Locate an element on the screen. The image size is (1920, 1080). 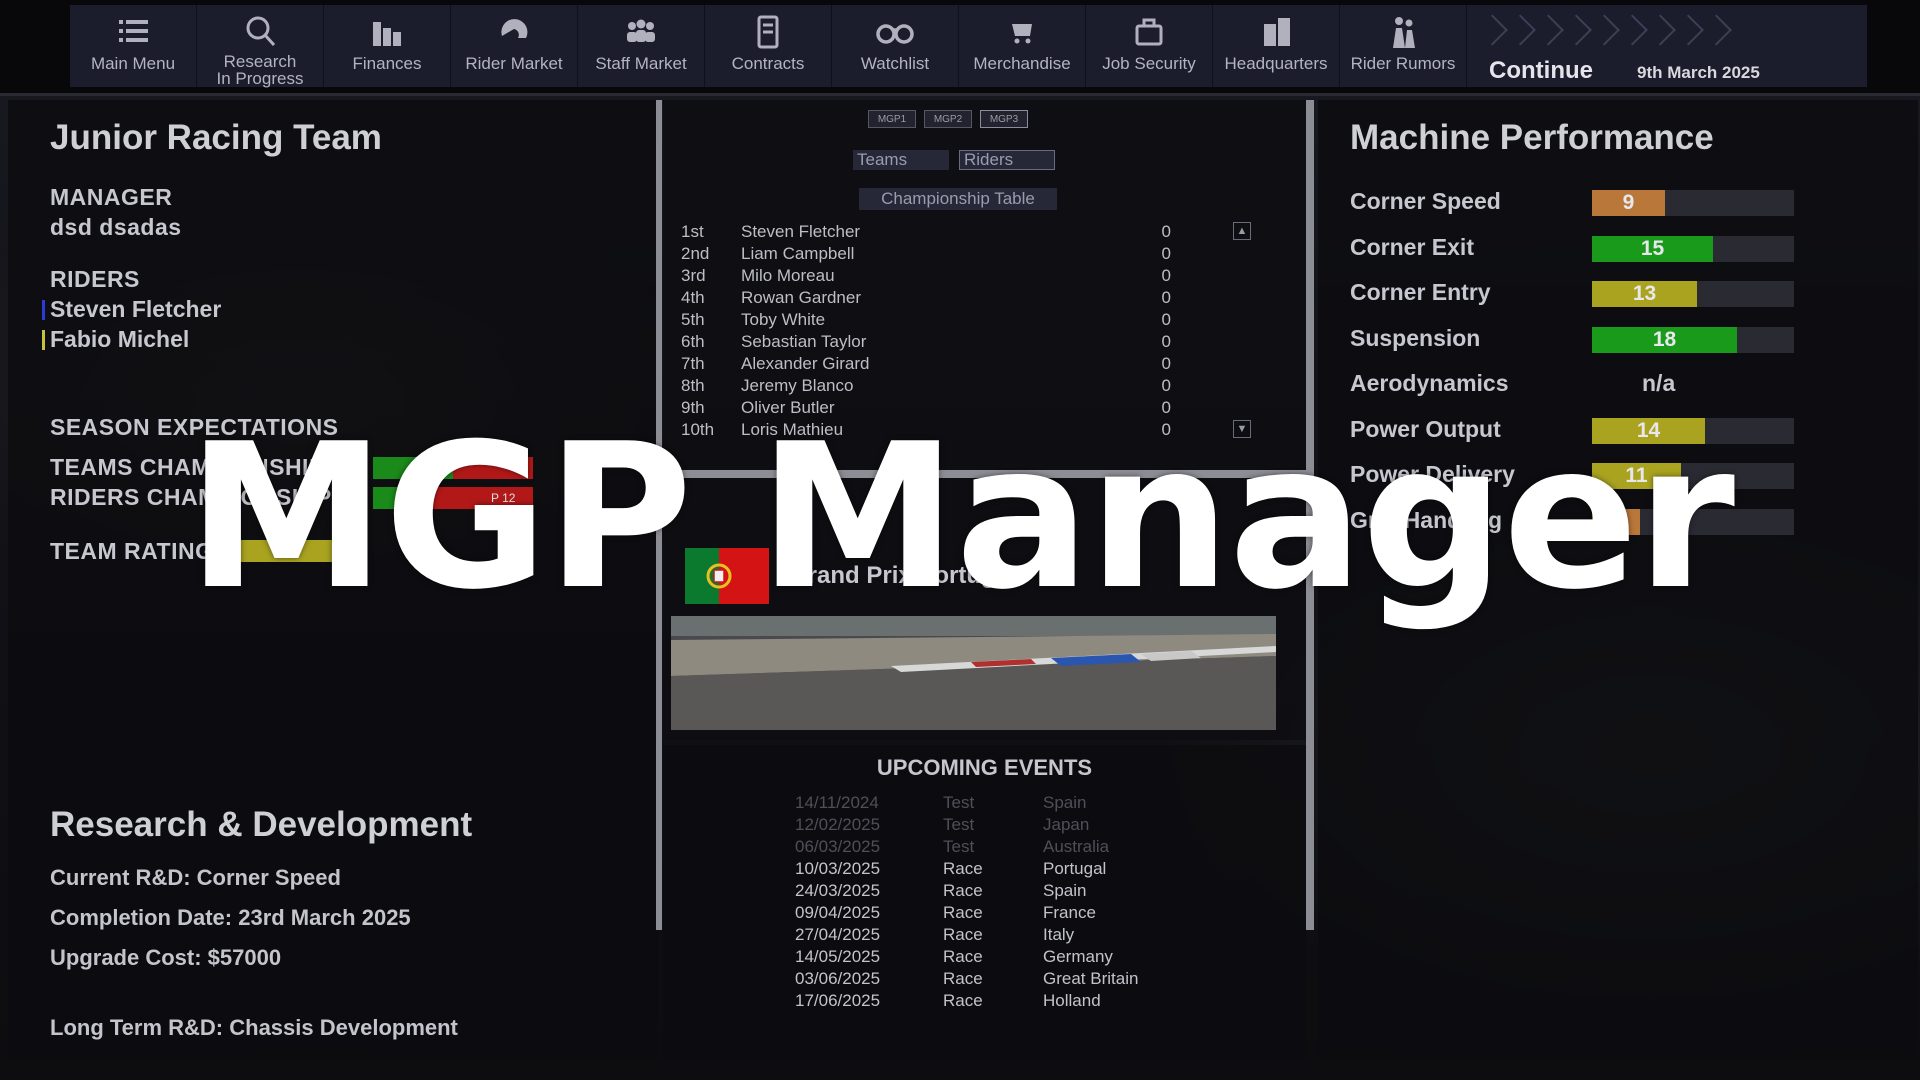
continue-button: Continue 9th March 2025 is located at coordinates (1667, 46).